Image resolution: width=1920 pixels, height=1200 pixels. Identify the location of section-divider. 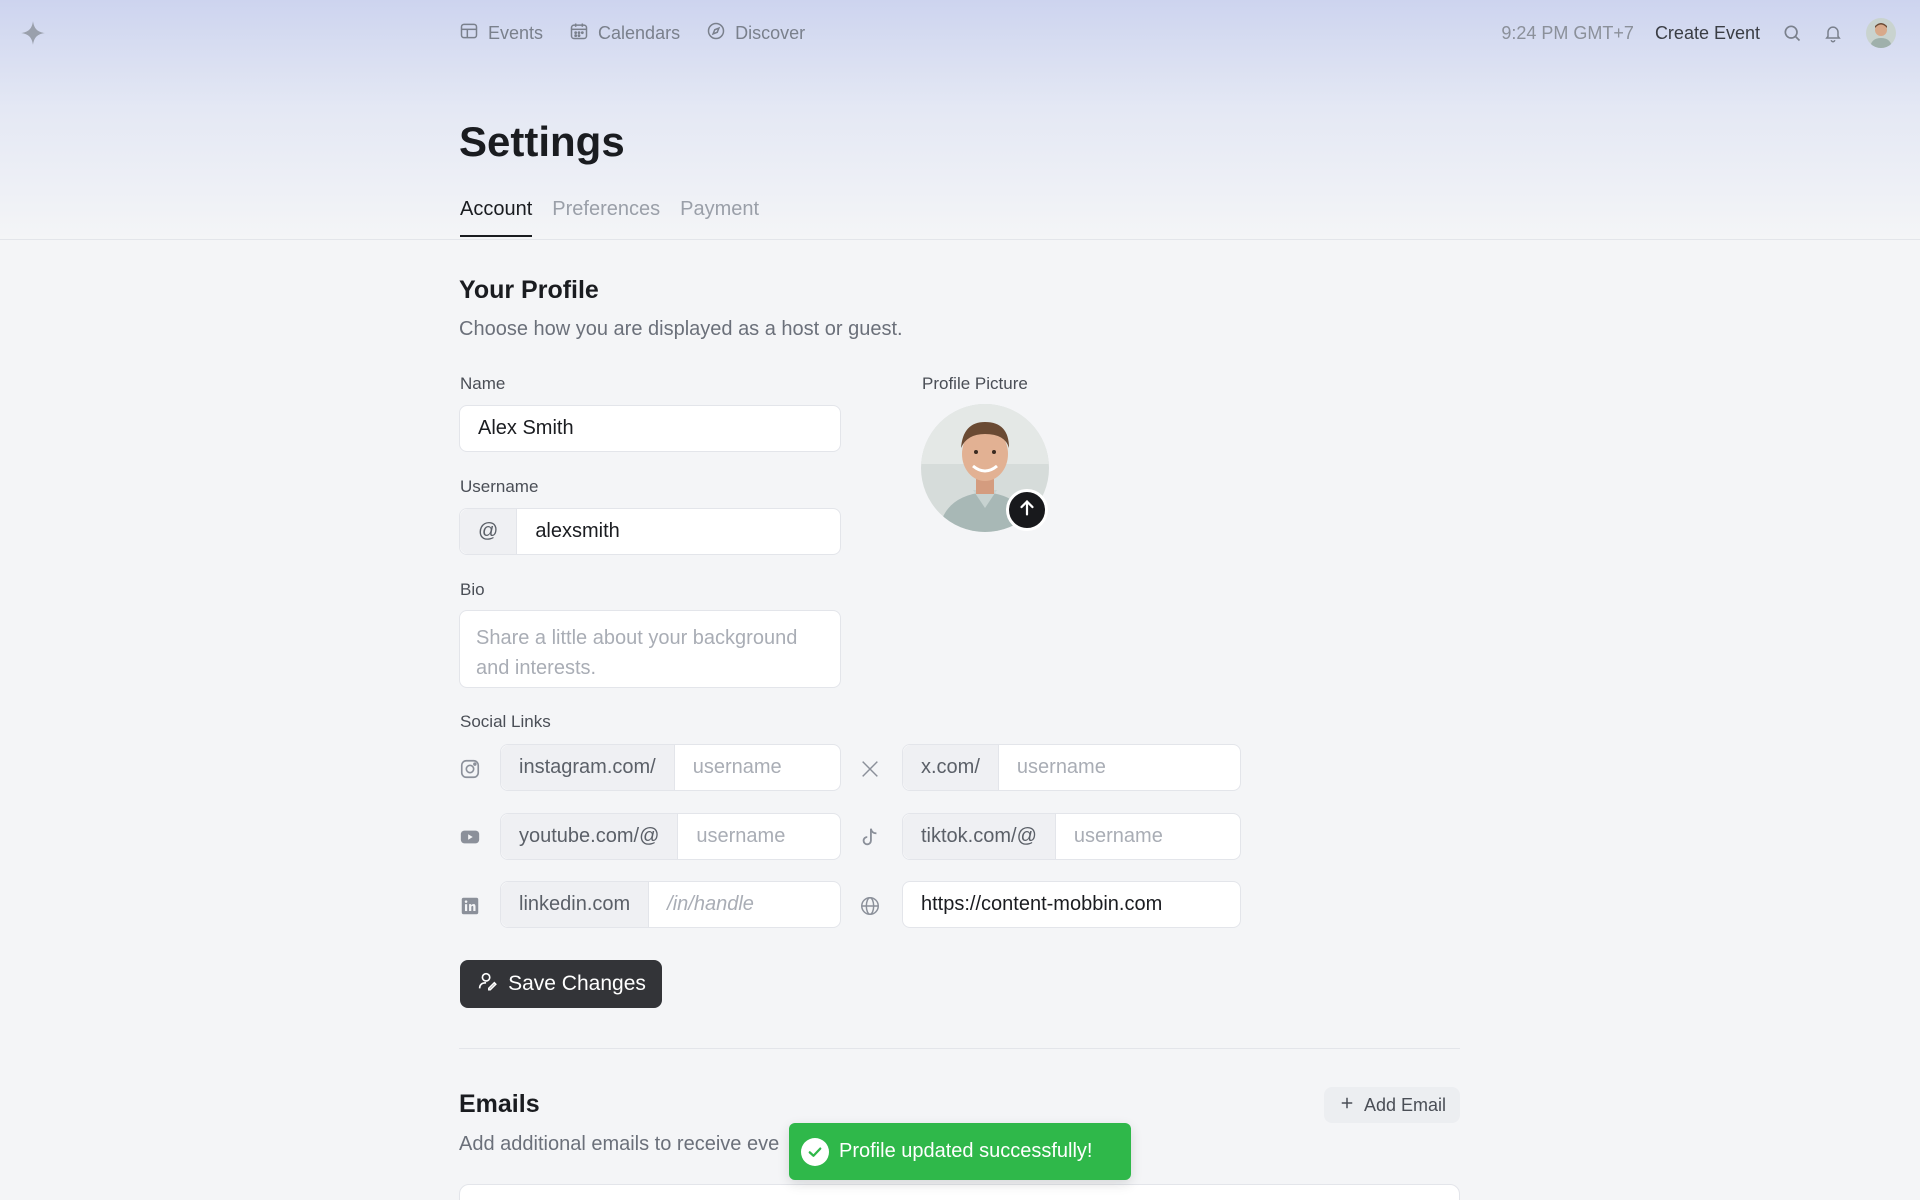
(959, 1048).